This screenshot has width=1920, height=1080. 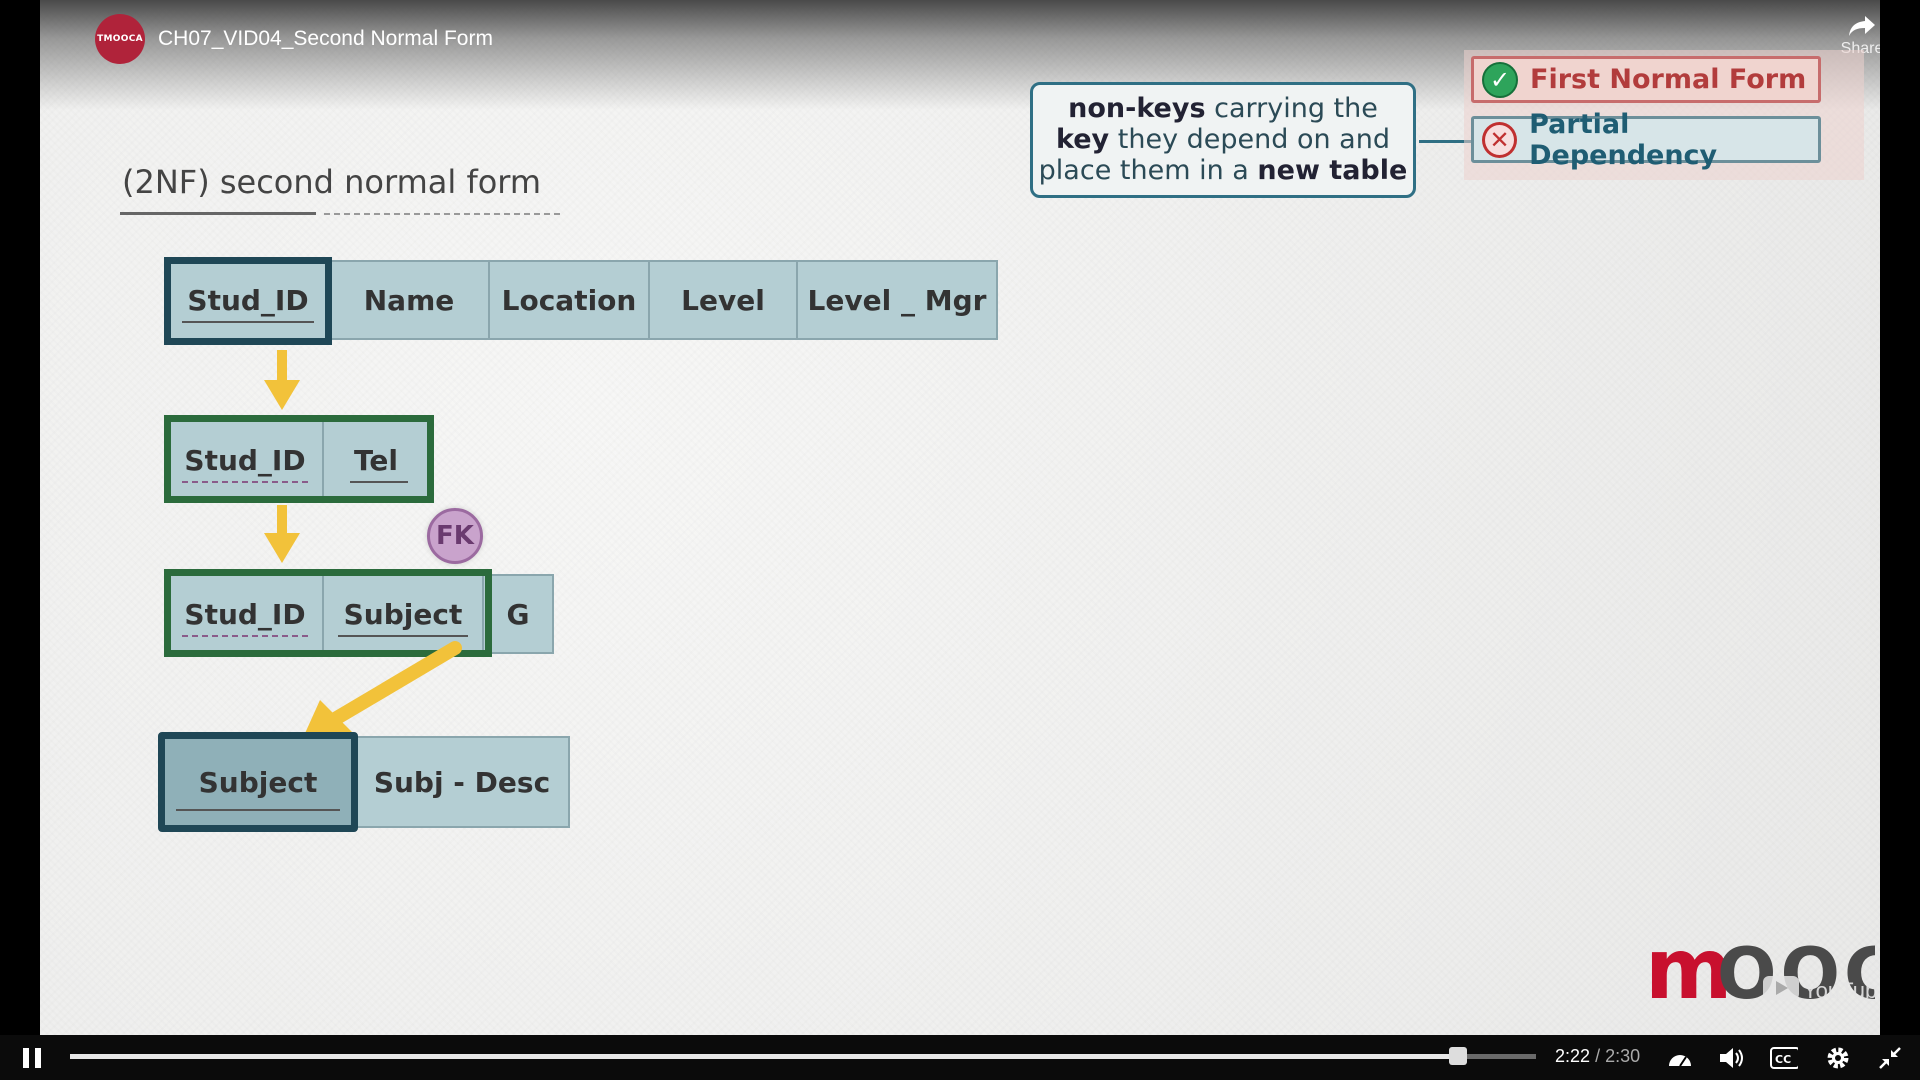 What do you see at coordinates (325, 39) in the screenshot?
I see `video-title: CH07_VID04_Second Normal Form` at bounding box center [325, 39].